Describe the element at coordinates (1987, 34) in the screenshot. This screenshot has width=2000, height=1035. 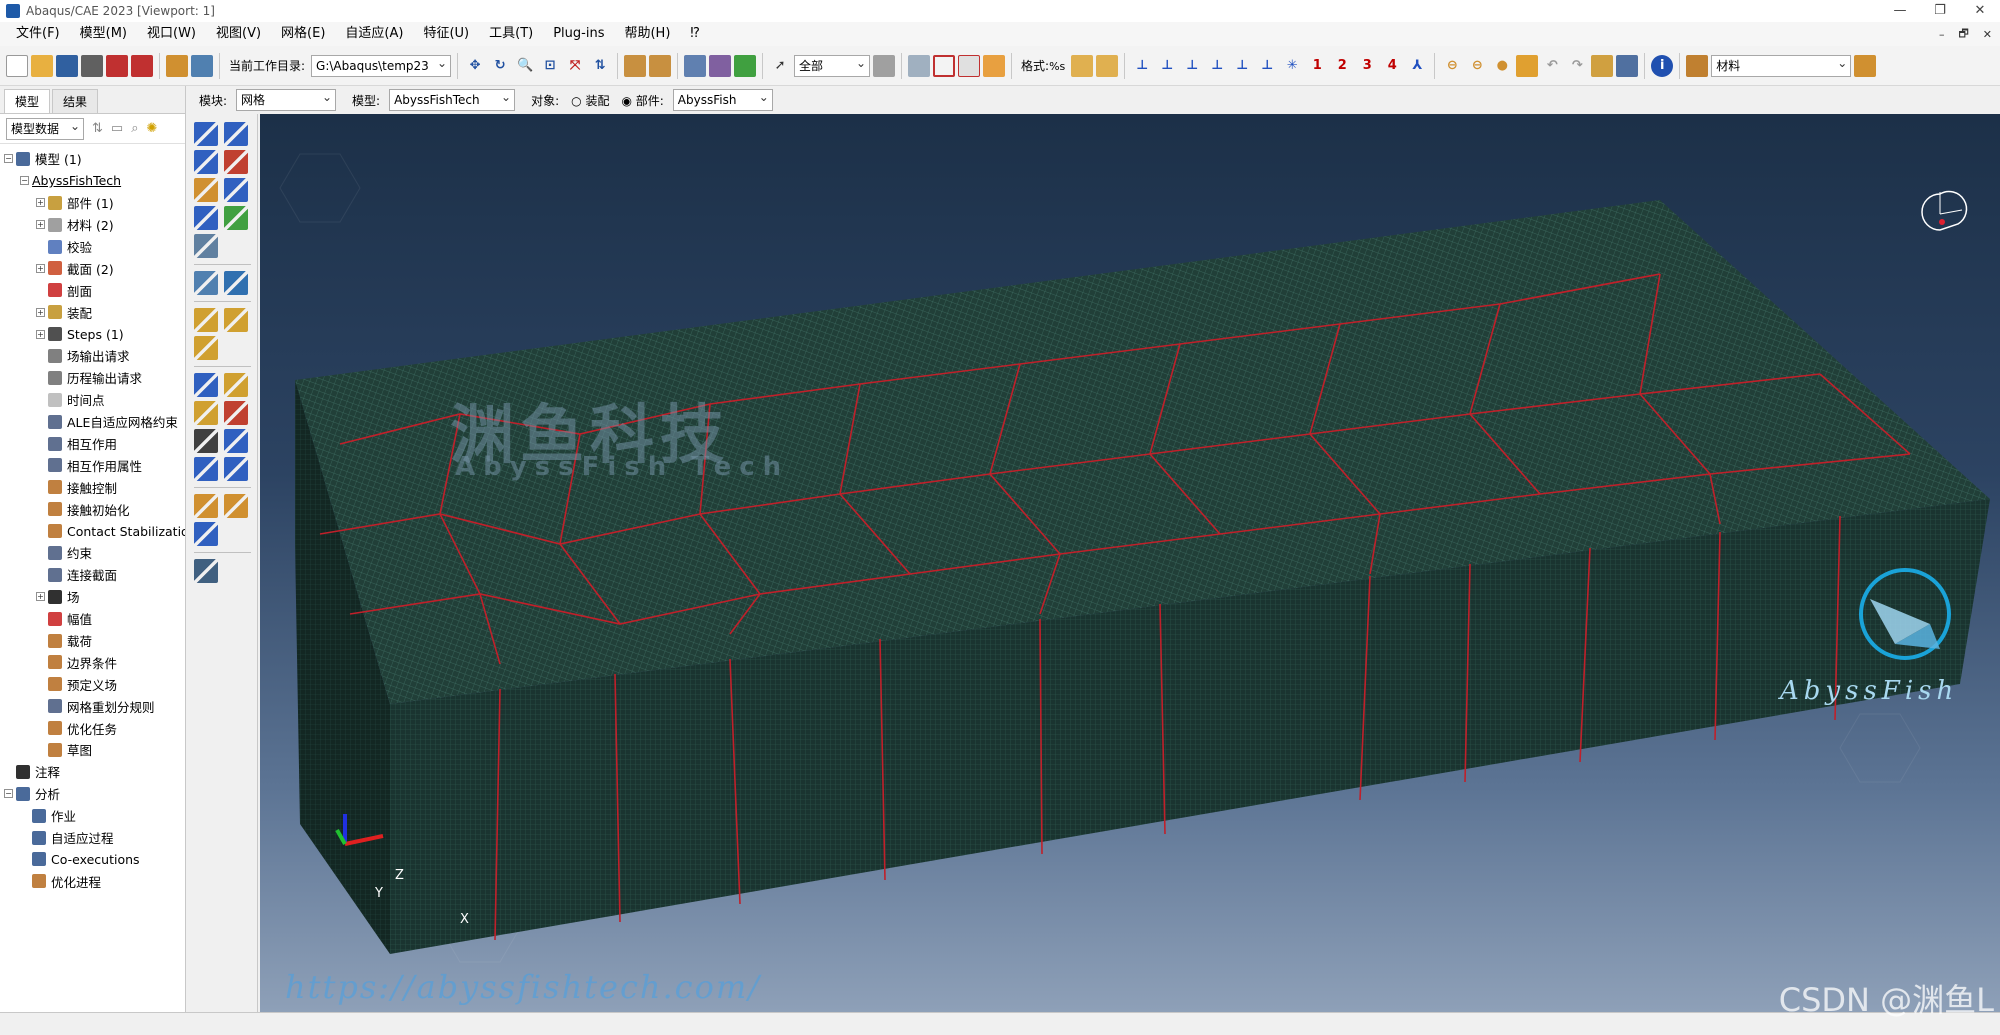
I see `mdi-close-button: ✕` at that location.